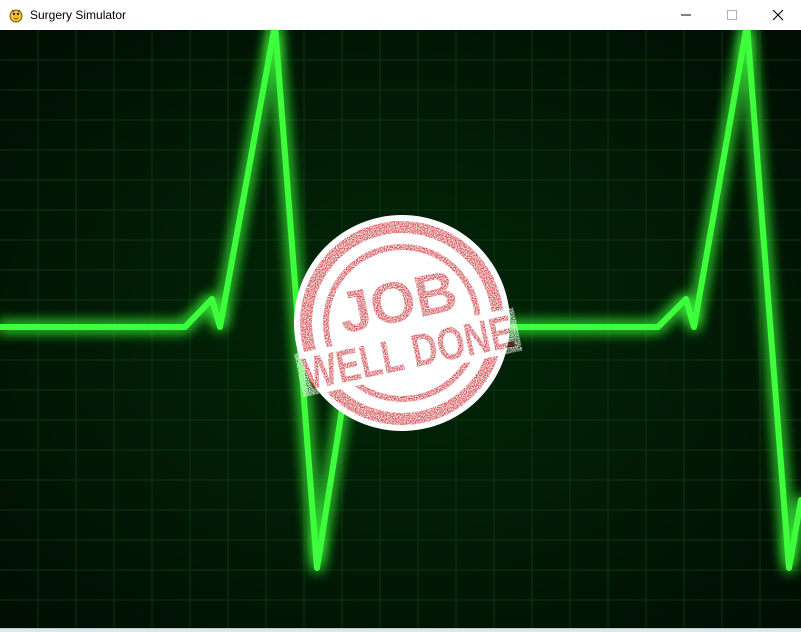 Image resolution: width=801 pixels, height=632 pixels. What do you see at coordinates (400, 15) in the screenshot?
I see `title-bar: Surgery Simulator` at bounding box center [400, 15].